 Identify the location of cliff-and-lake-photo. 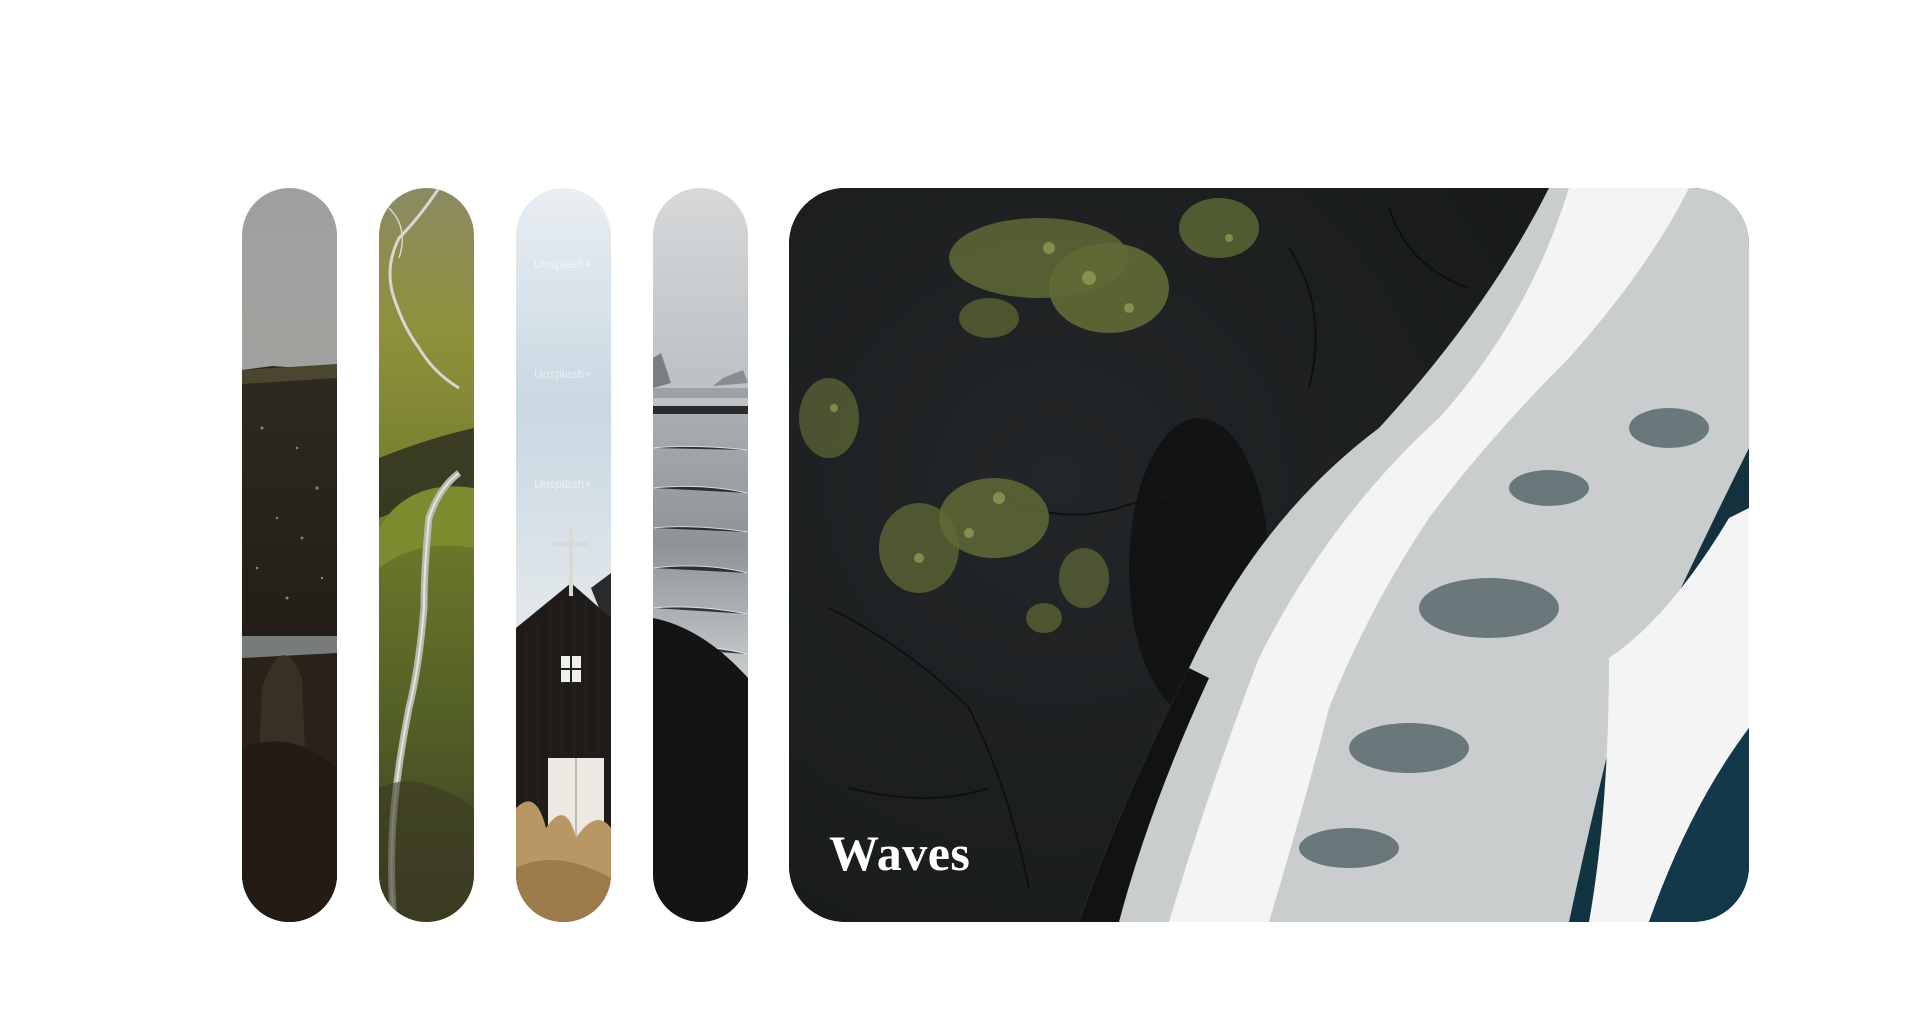
(289, 555).